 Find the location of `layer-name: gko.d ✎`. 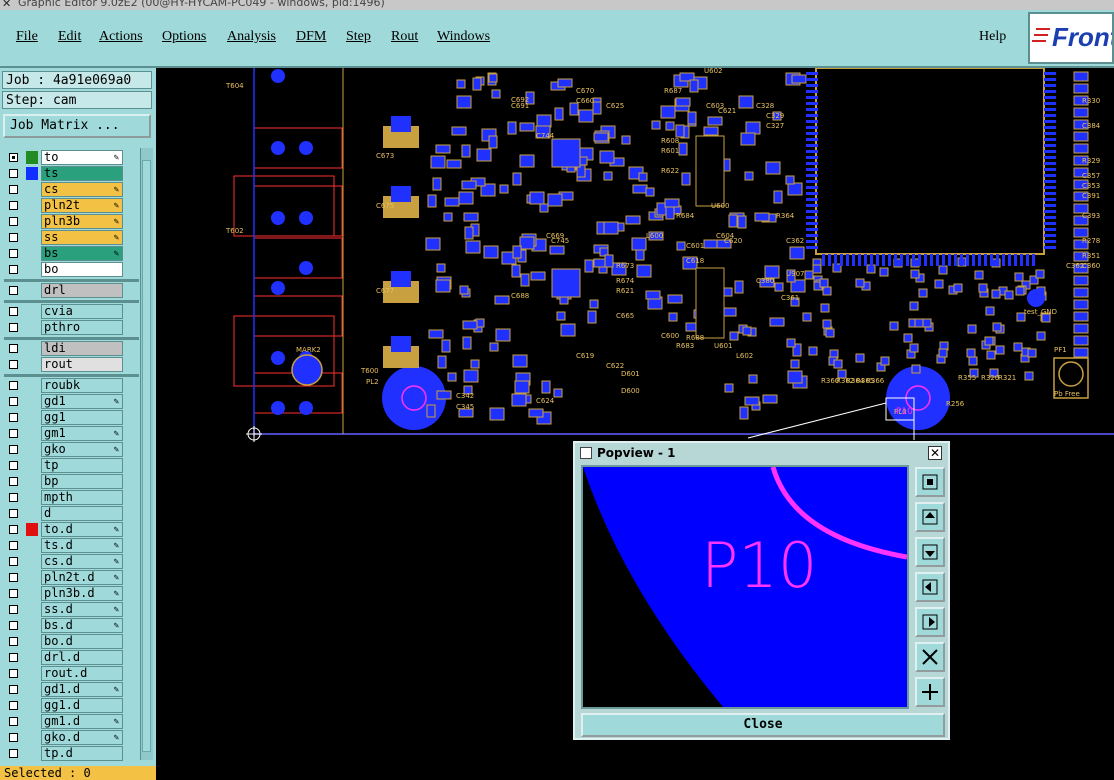

layer-name: gko.d ✎ is located at coordinates (82, 737).